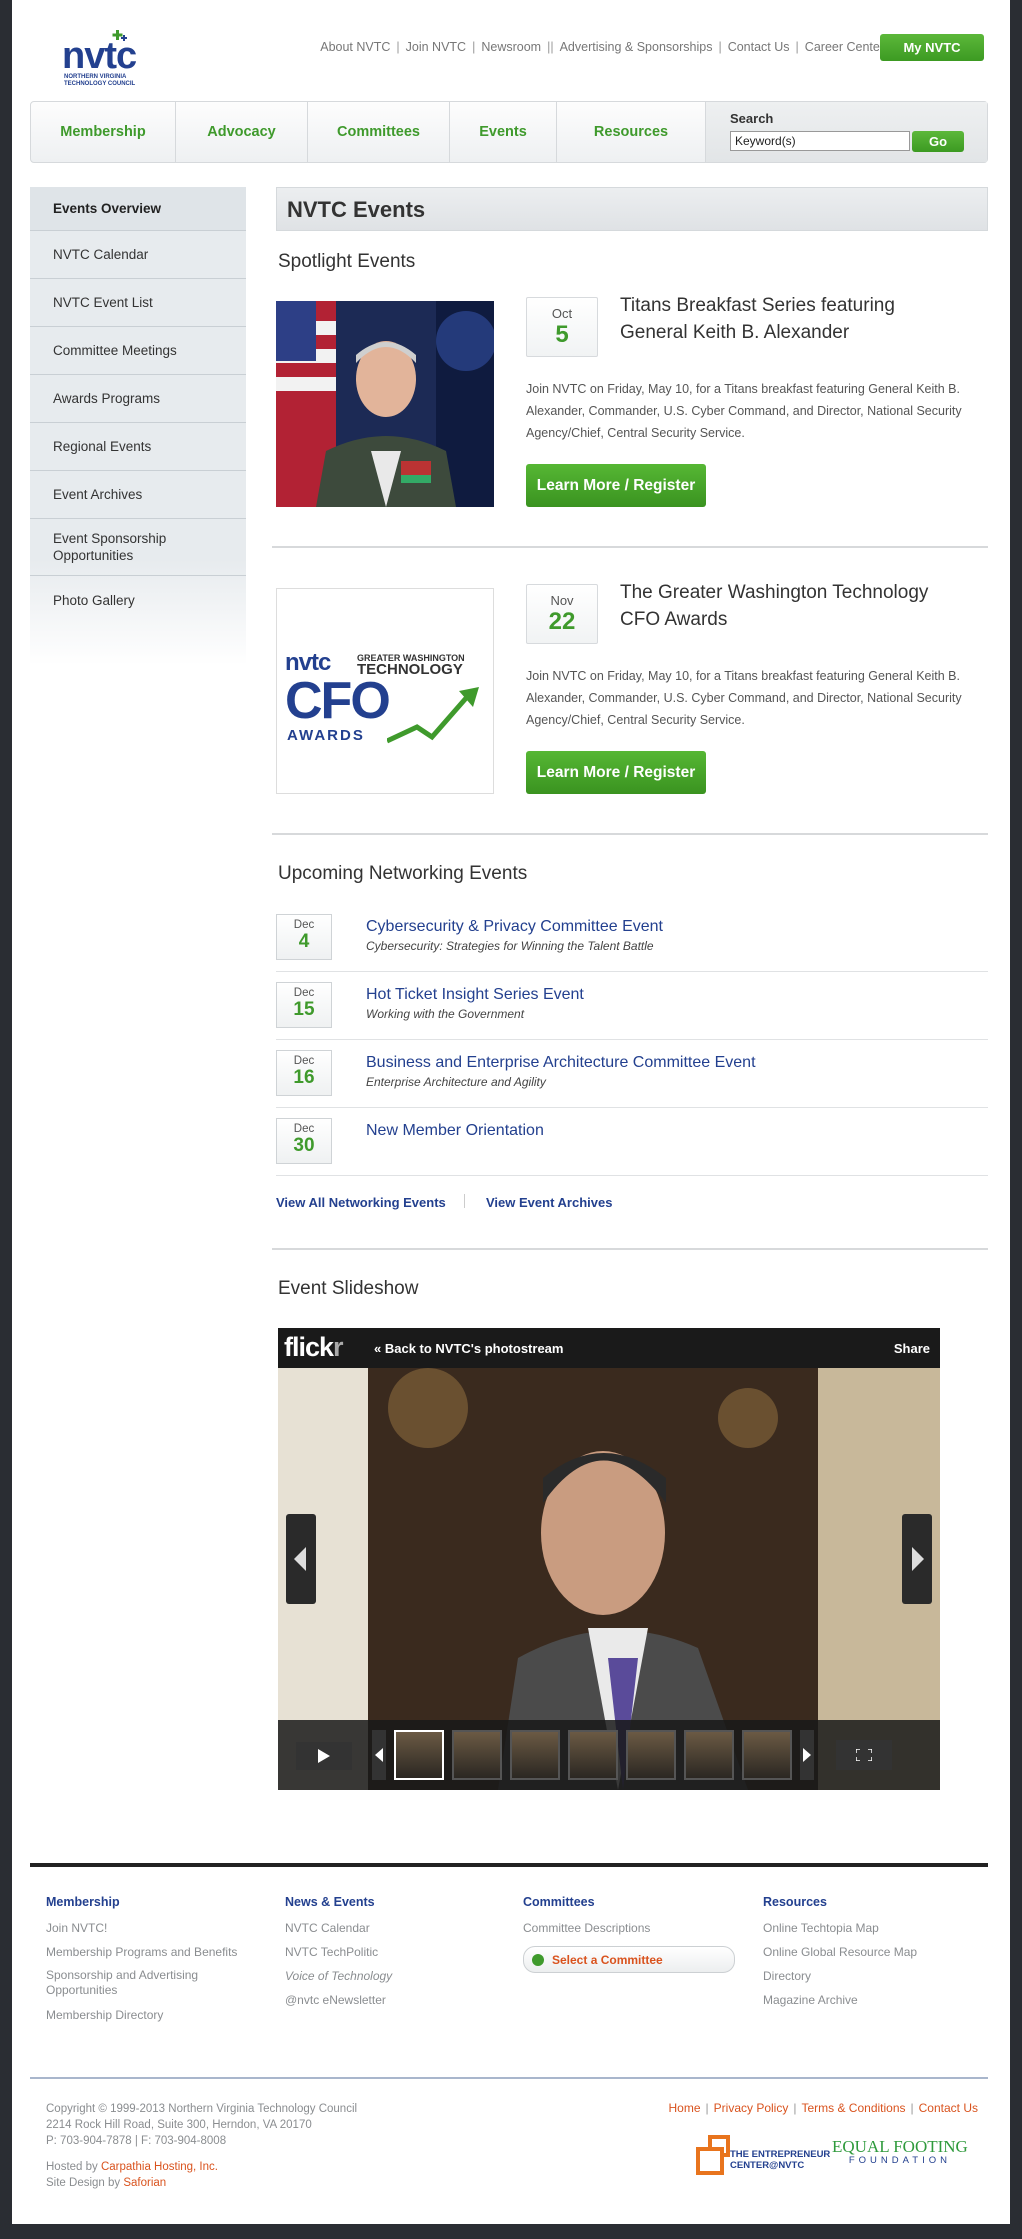 The image size is (1022, 2239). I want to click on entrepreneur-logo-text: THE ENTREPRENEUR CENTER@NVTC, so click(780, 2160).